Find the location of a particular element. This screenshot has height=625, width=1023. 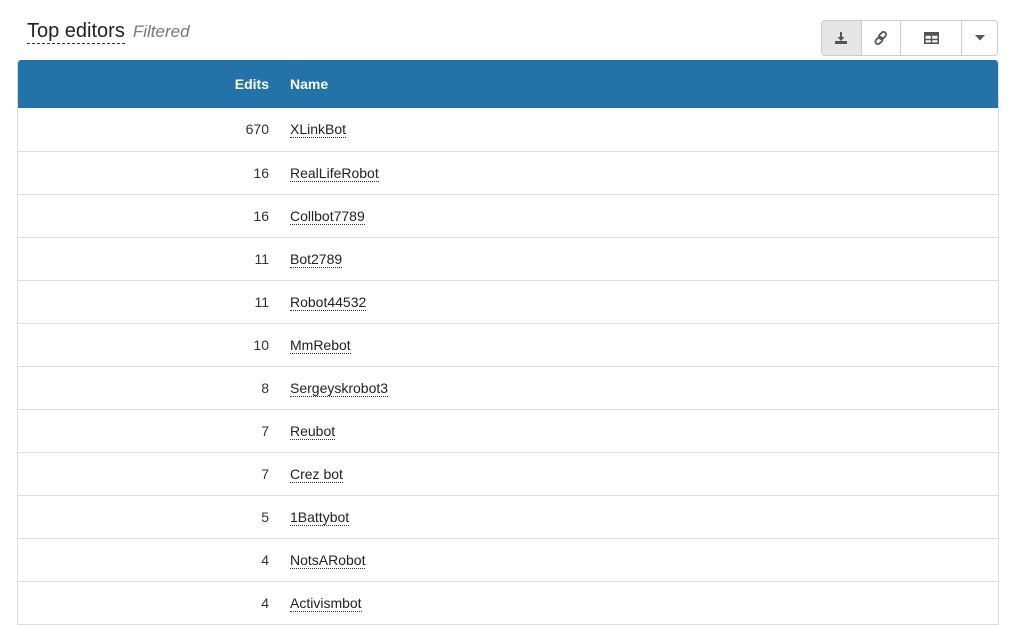

editor-name-link: Robot44532 is located at coordinates (328, 302).